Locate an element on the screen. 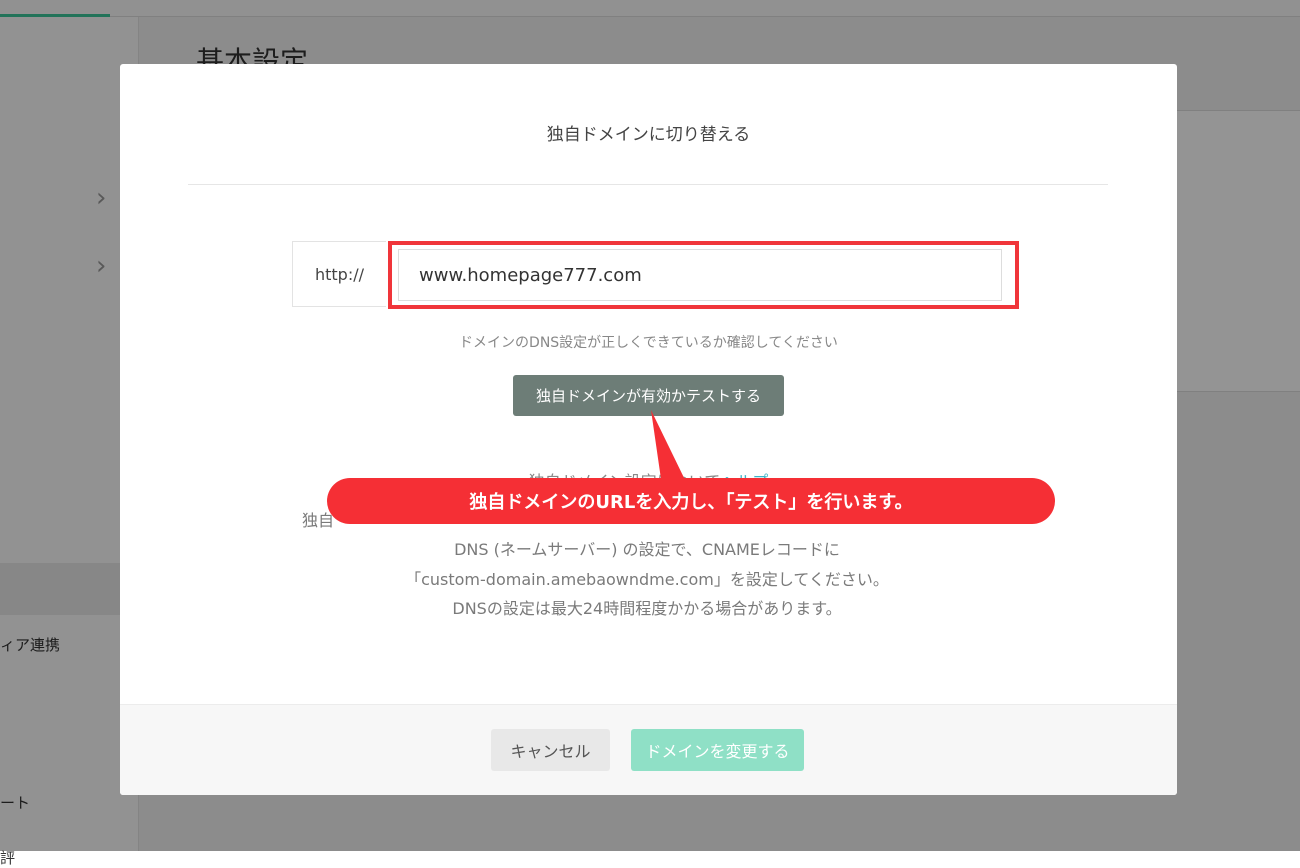 This screenshot has width=1300, height=868. change-domain-button: ドメインを変更する is located at coordinates (717, 750).